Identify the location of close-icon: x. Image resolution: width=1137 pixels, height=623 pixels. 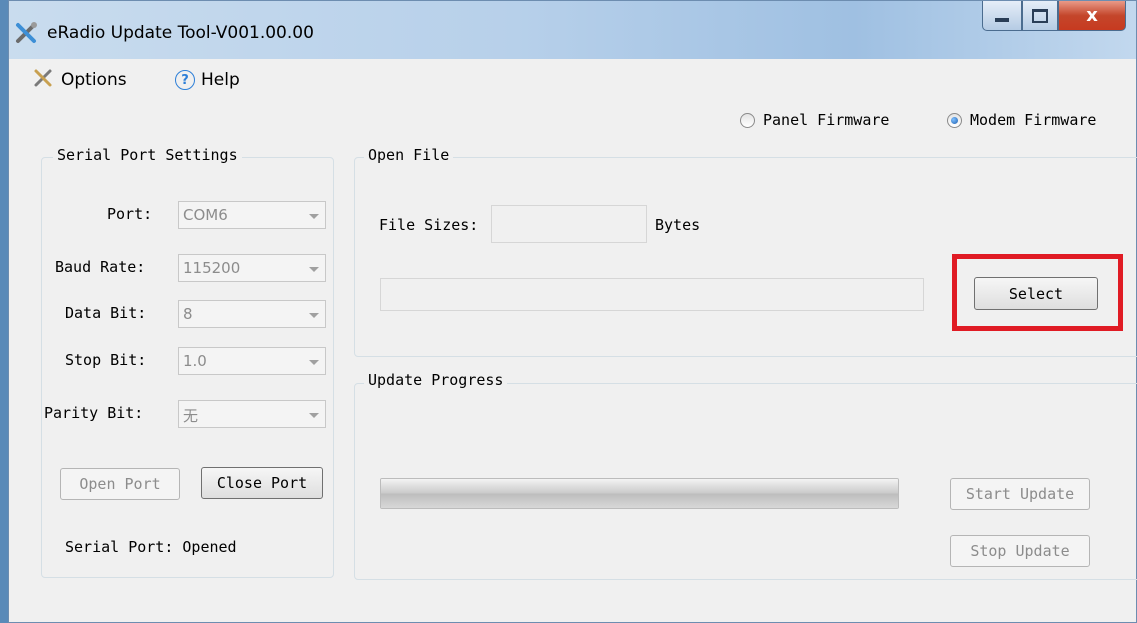
(1092, 15).